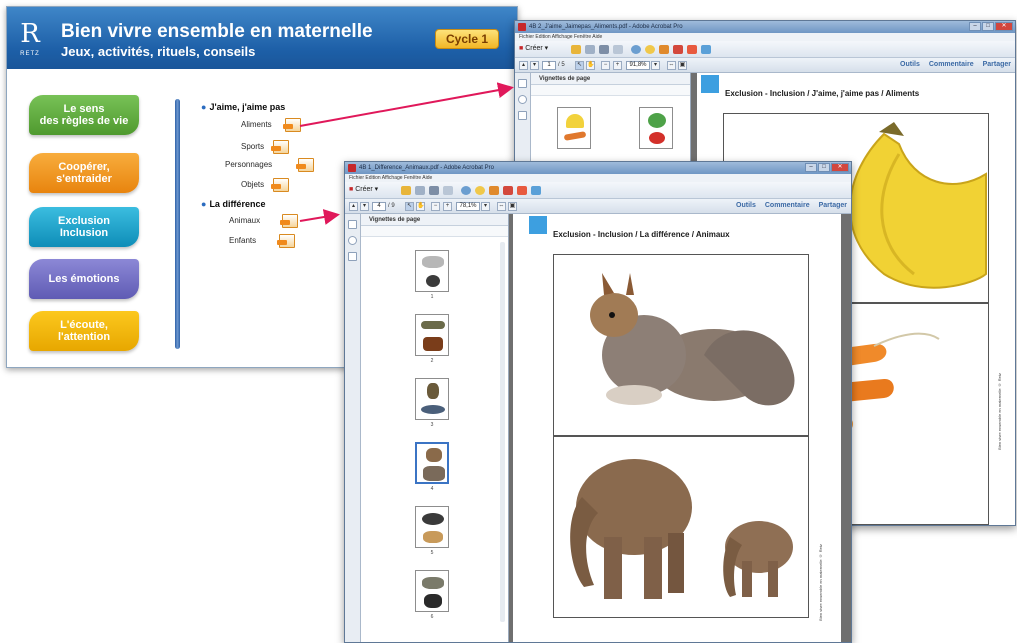  What do you see at coordinates (406, 104) in the screenshot?
I see `arrow-to-aliments-pdf` at bounding box center [406, 104].